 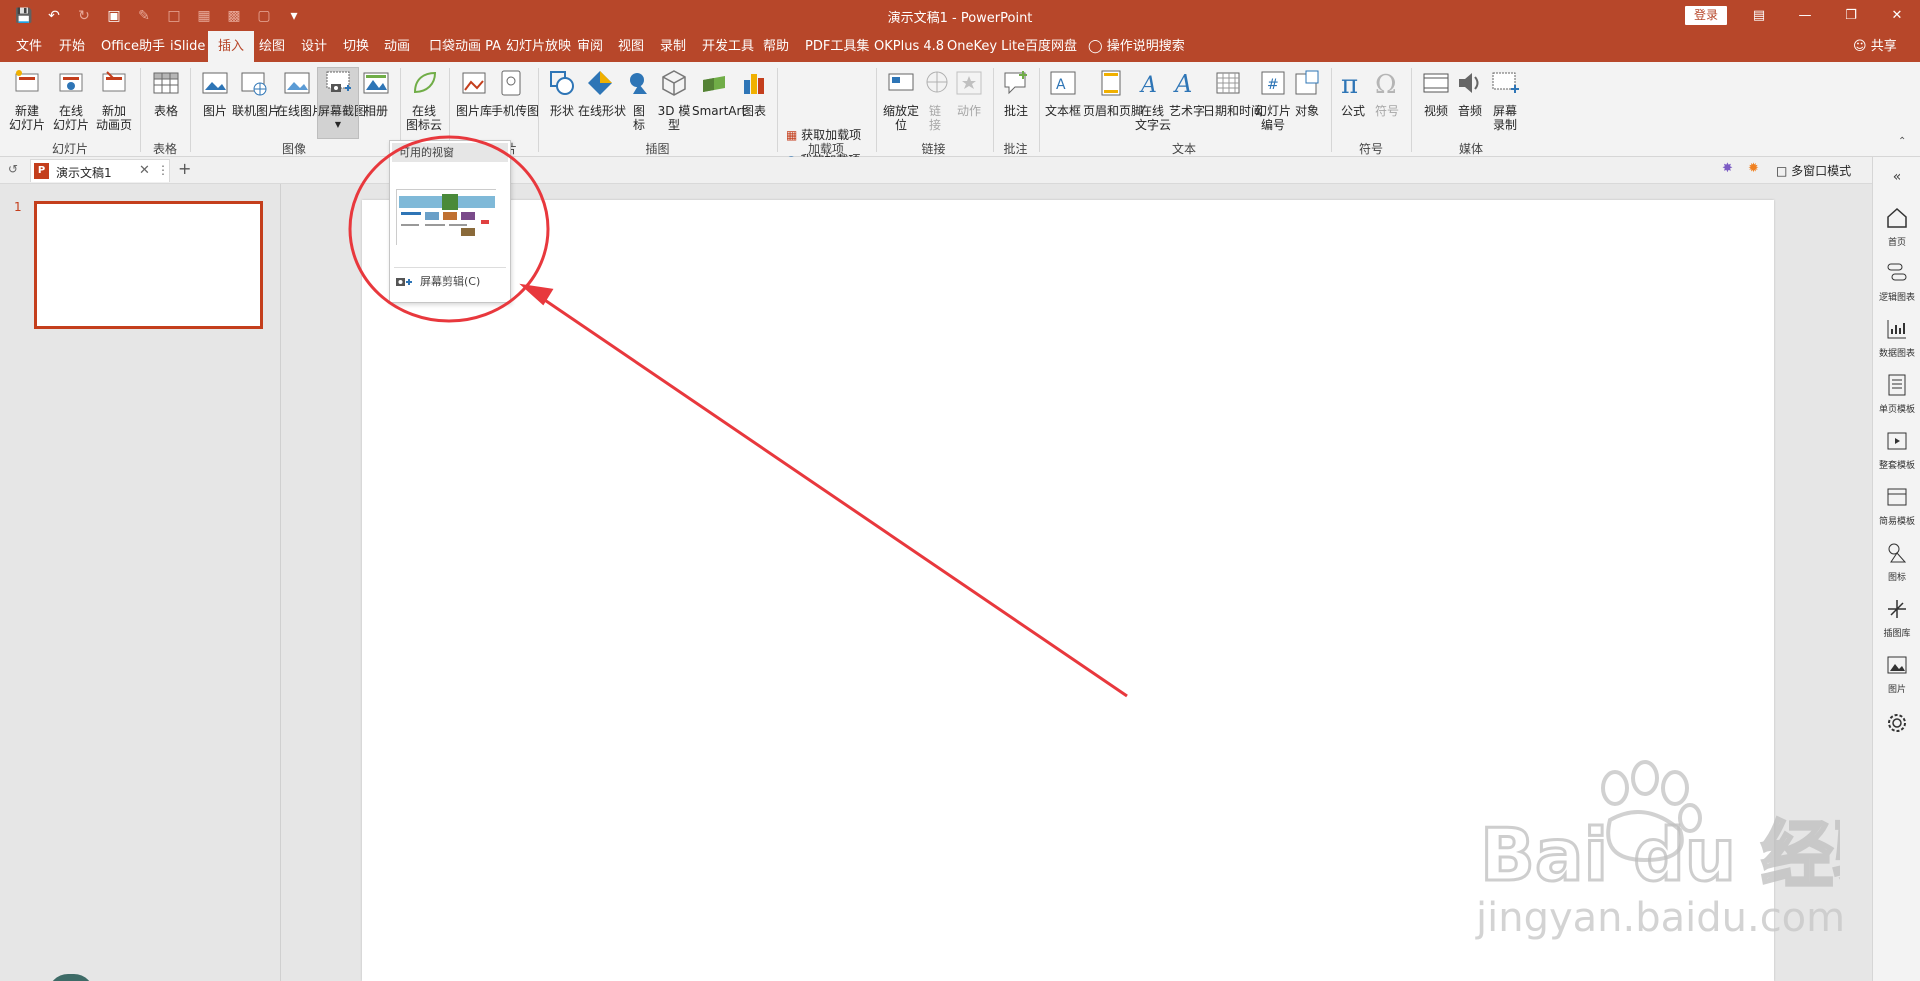 I want to click on annotation-arrow-line, so click(x=828, y=493).